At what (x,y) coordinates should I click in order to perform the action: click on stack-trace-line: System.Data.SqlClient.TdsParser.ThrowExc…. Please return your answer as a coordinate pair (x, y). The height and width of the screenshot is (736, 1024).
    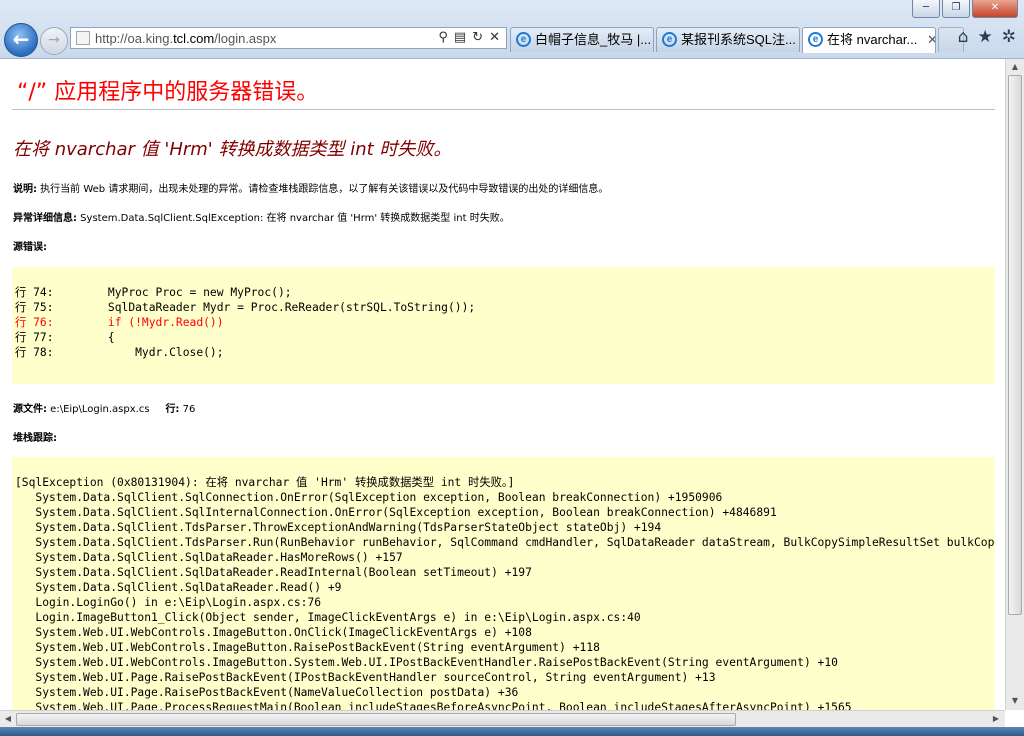
    Looking at the image, I should click on (338, 527).